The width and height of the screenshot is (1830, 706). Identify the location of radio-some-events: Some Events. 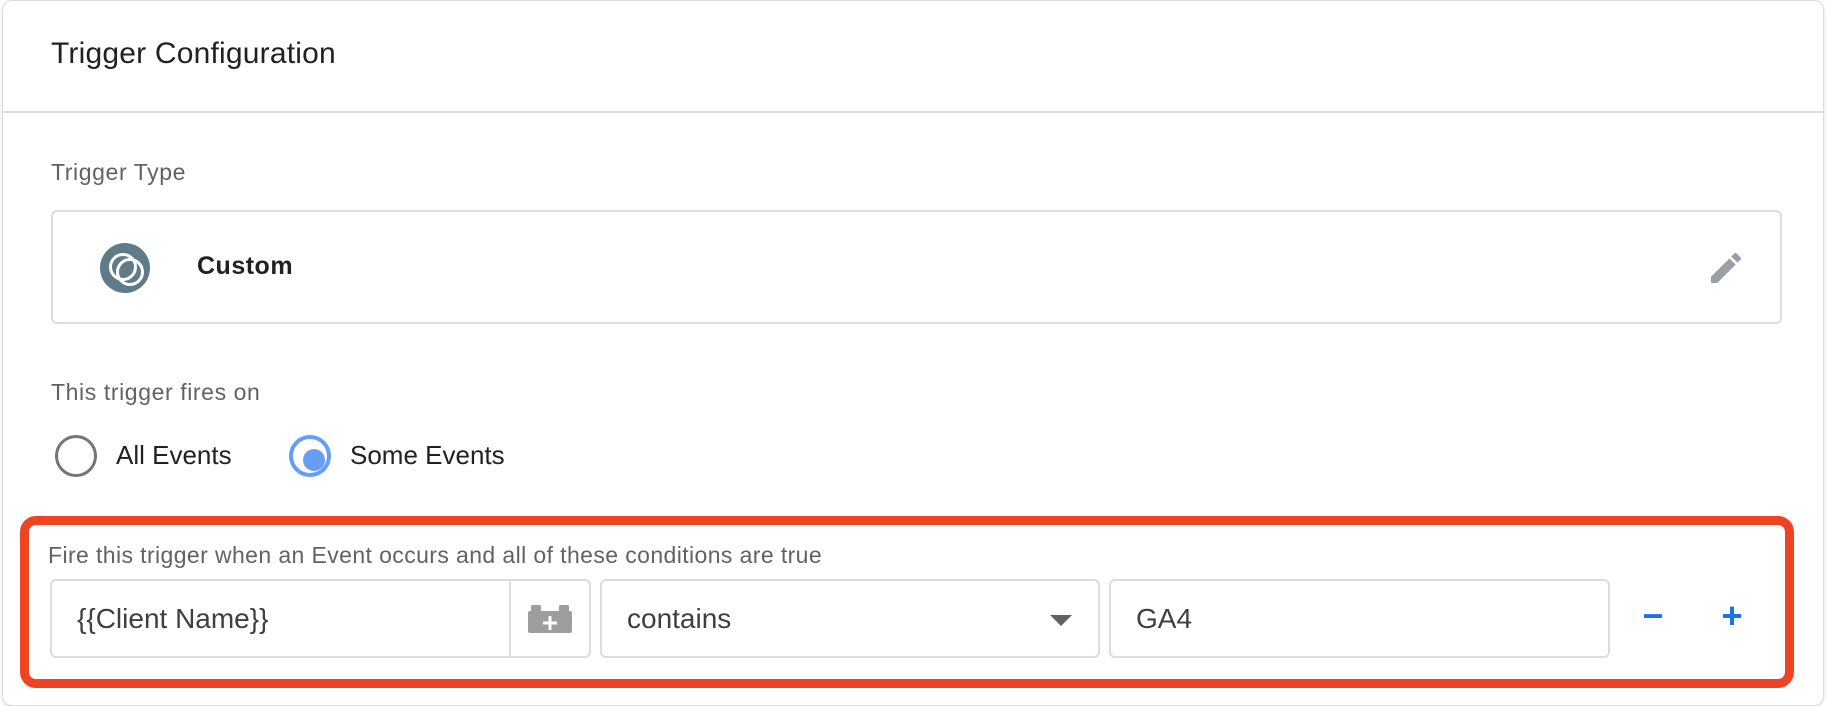
(409, 456).